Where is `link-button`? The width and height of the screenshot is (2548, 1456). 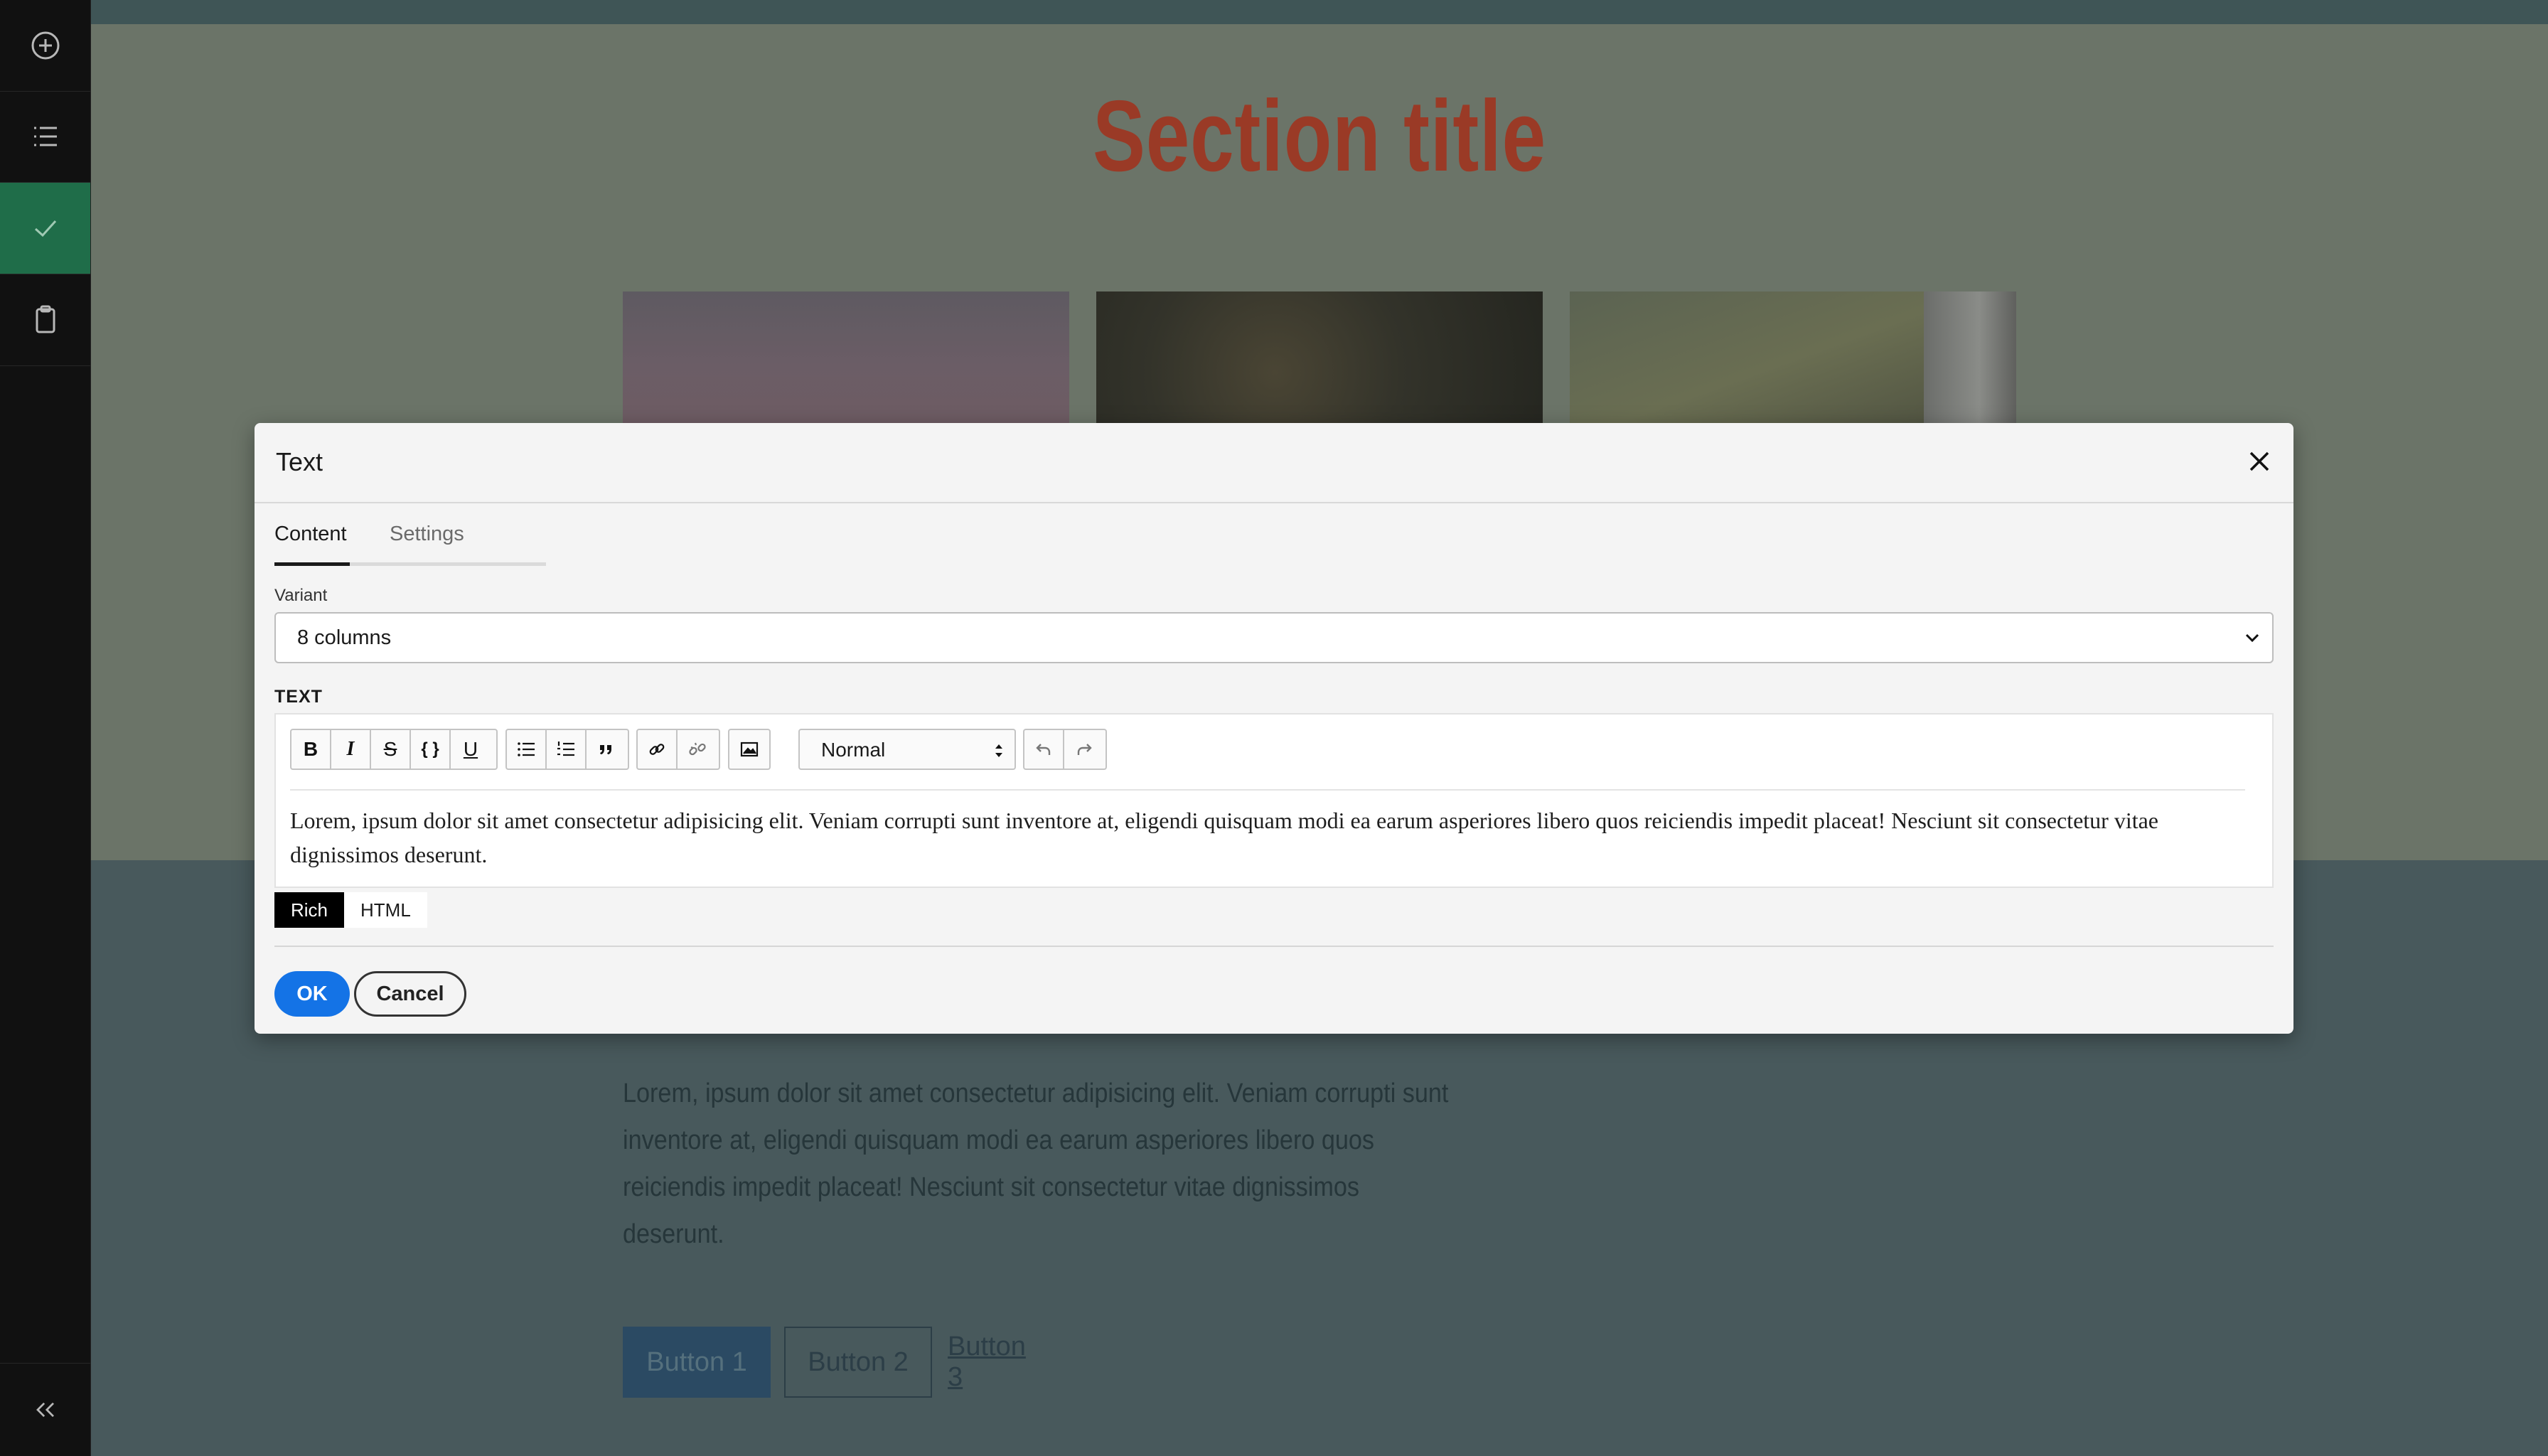 link-button is located at coordinates (658, 750).